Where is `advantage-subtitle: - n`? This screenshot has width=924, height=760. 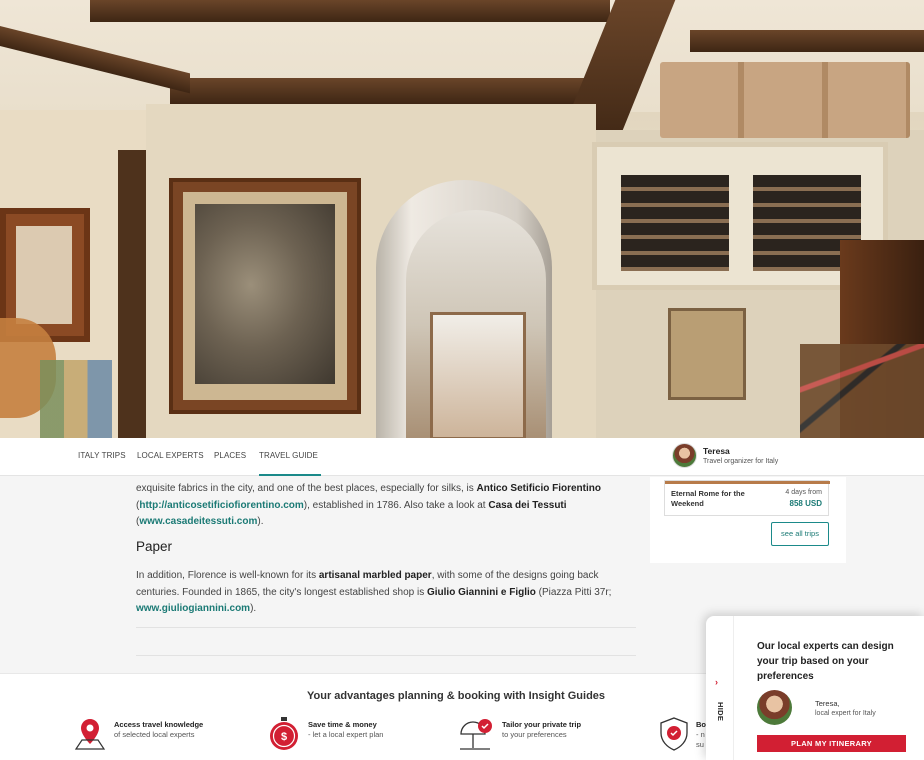 advantage-subtitle: - n is located at coordinates (700, 734).